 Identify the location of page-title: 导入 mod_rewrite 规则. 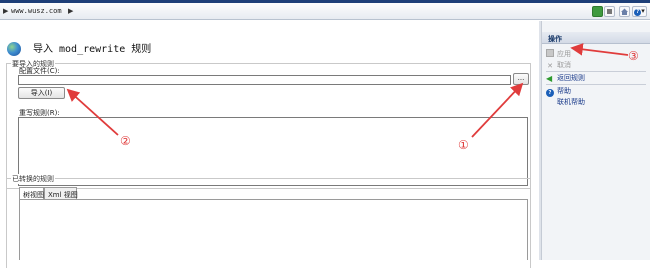
(92, 49).